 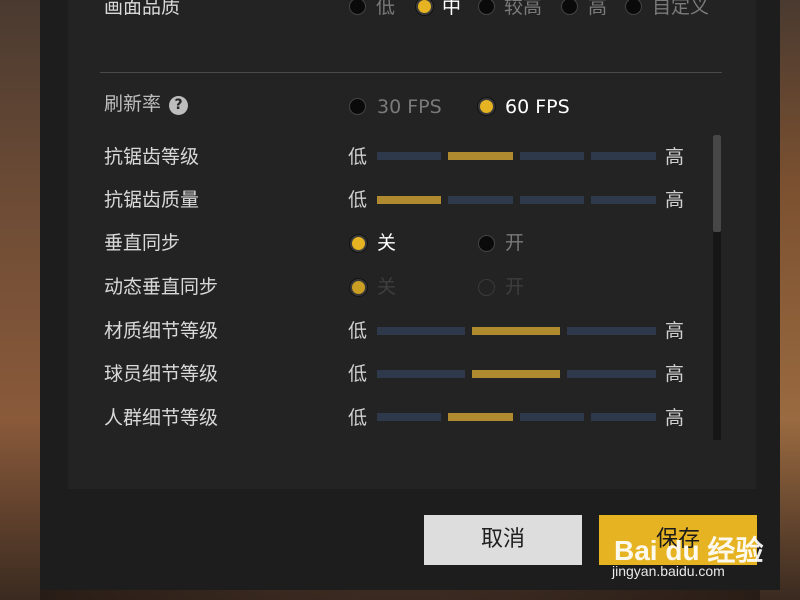 I want to click on section-divider, so click(x=411, y=72).